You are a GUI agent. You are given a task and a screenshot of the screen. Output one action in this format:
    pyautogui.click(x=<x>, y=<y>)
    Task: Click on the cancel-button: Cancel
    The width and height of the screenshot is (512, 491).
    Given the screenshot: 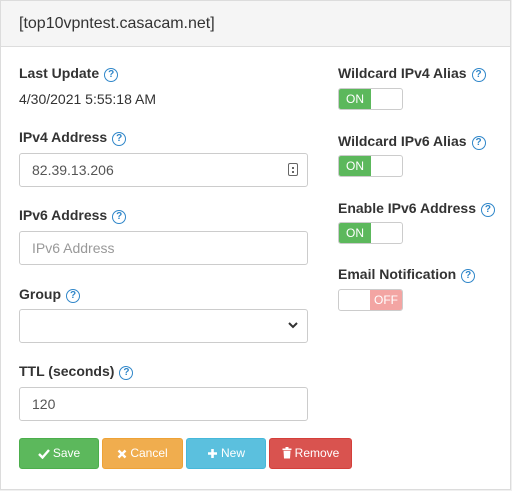 What is the action you would take?
    pyautogui.click(x=142, y=453)
    